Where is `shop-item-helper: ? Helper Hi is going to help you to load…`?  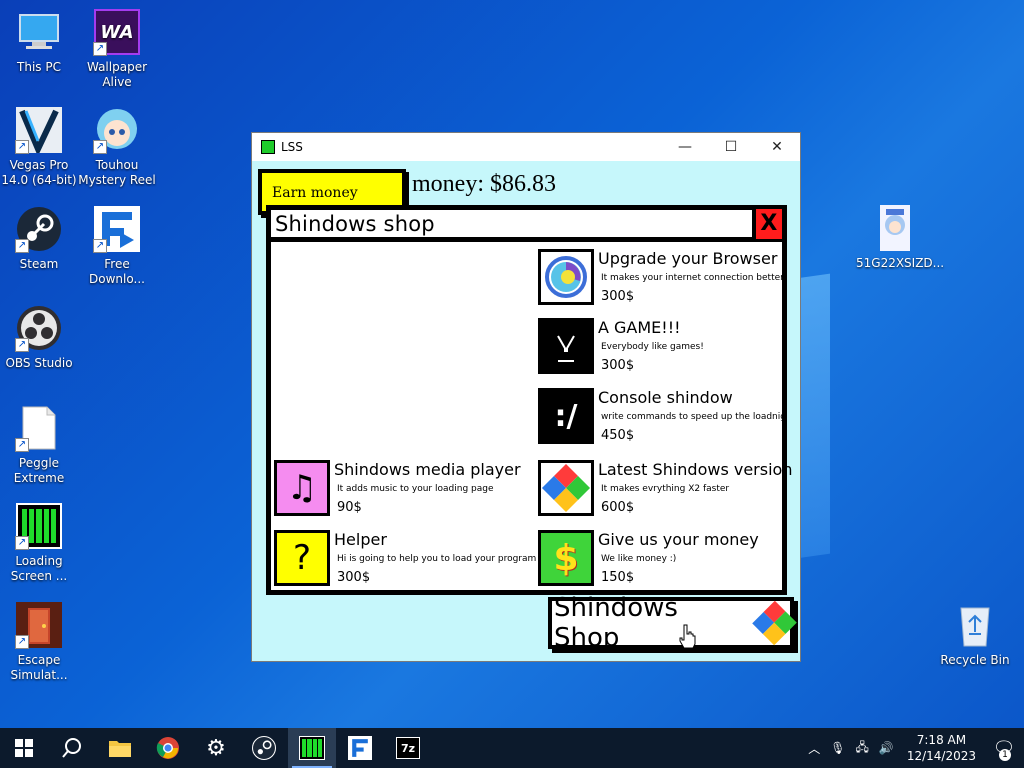
shop-item-helper: ? Helper Hi is going to help you to load… is located at coordinates (405, 558).